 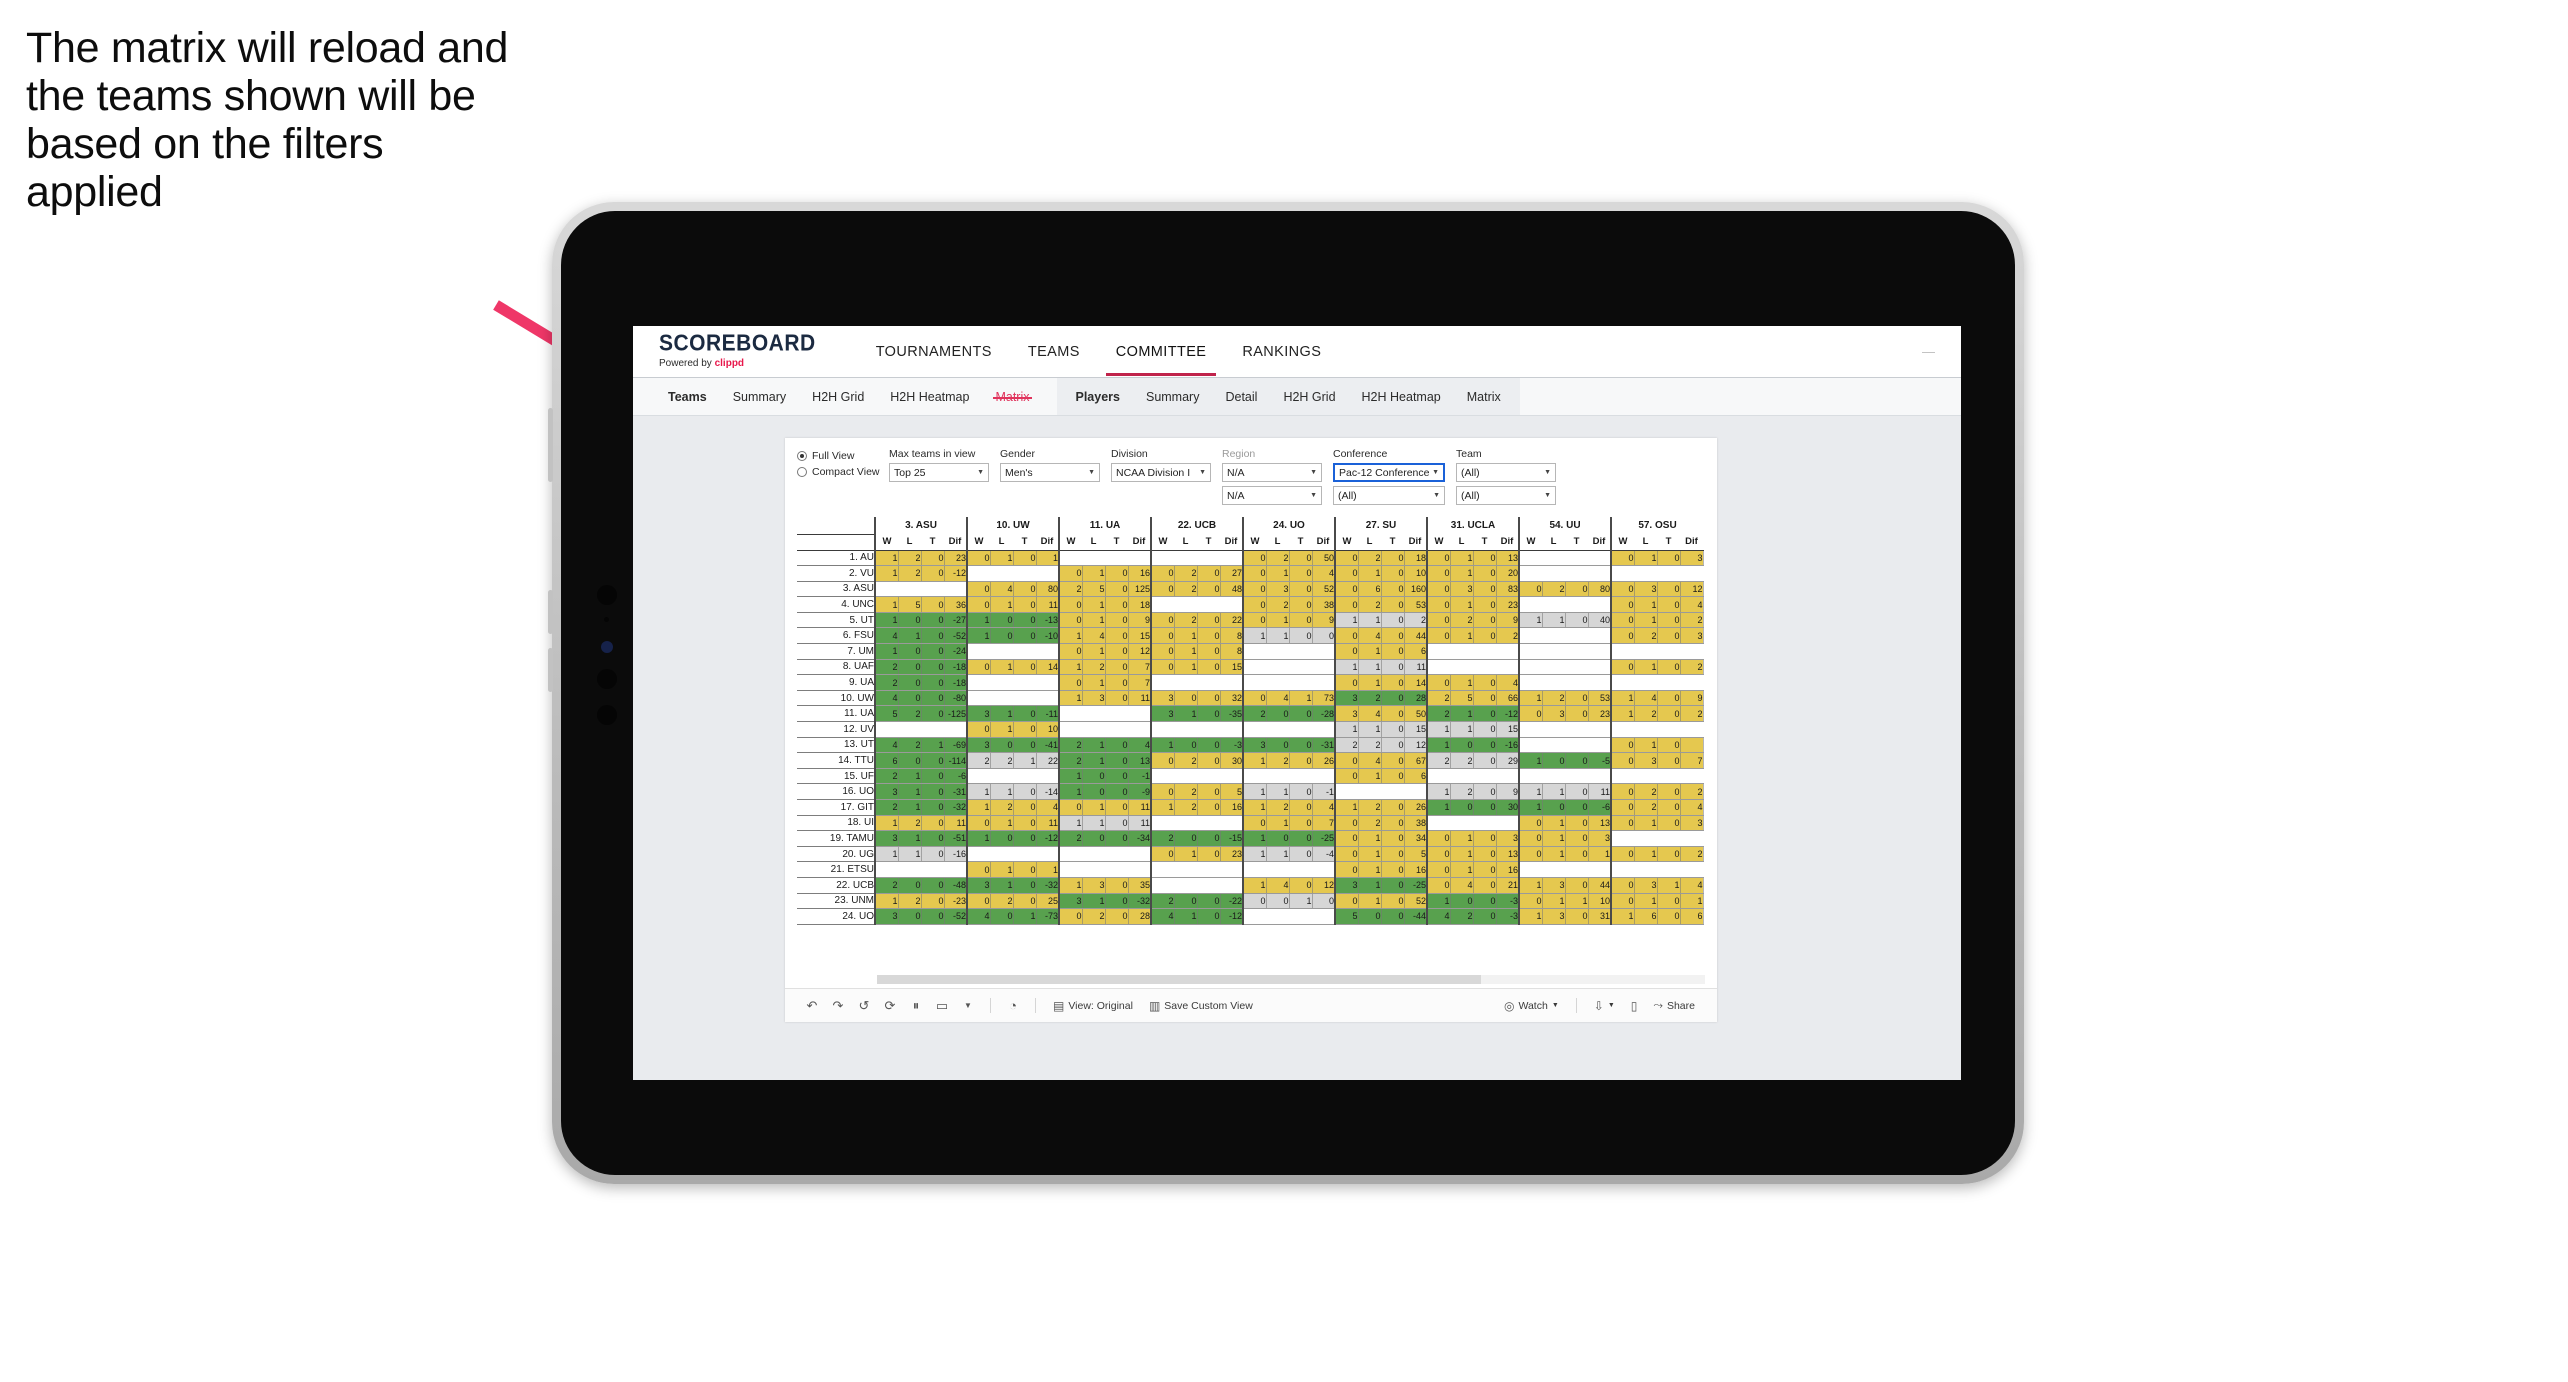 I want to click on revert-icon: ↺, so click(x=864, y=1006).